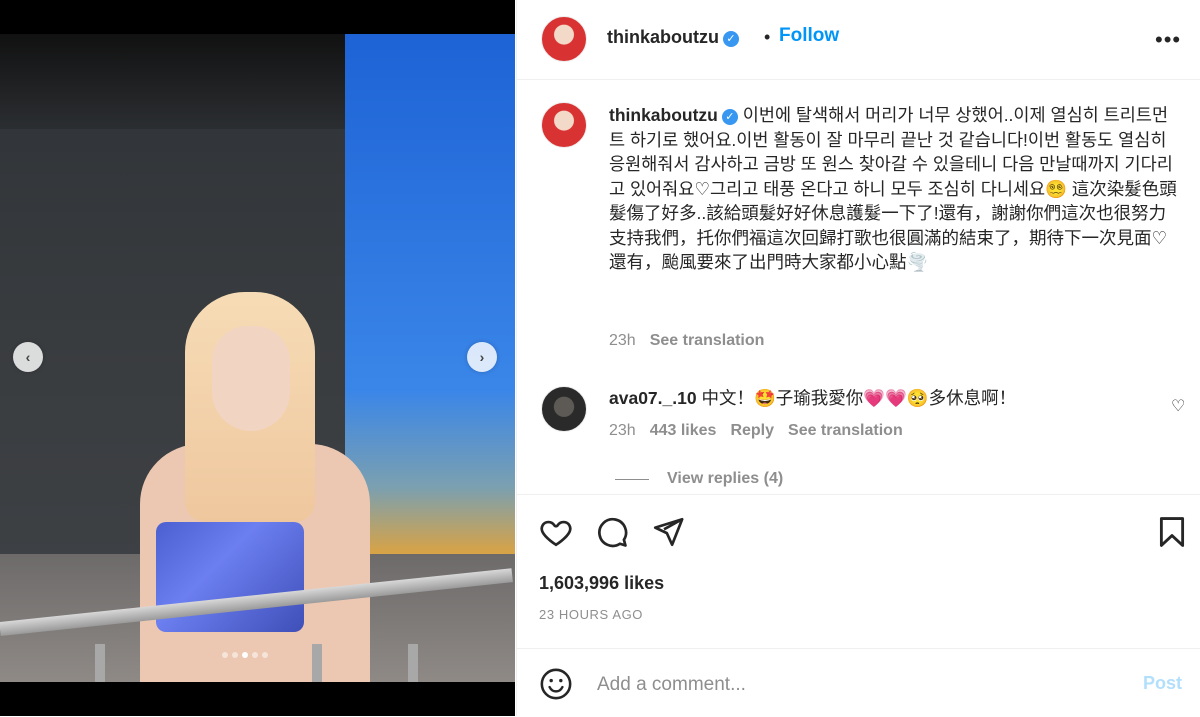 Image resolution: width=1200 pixels, height=717 pixels. What do you see at coordinates (857, 685) in the screenshot?
I see `comment-input` at bounding box center [857, 685].